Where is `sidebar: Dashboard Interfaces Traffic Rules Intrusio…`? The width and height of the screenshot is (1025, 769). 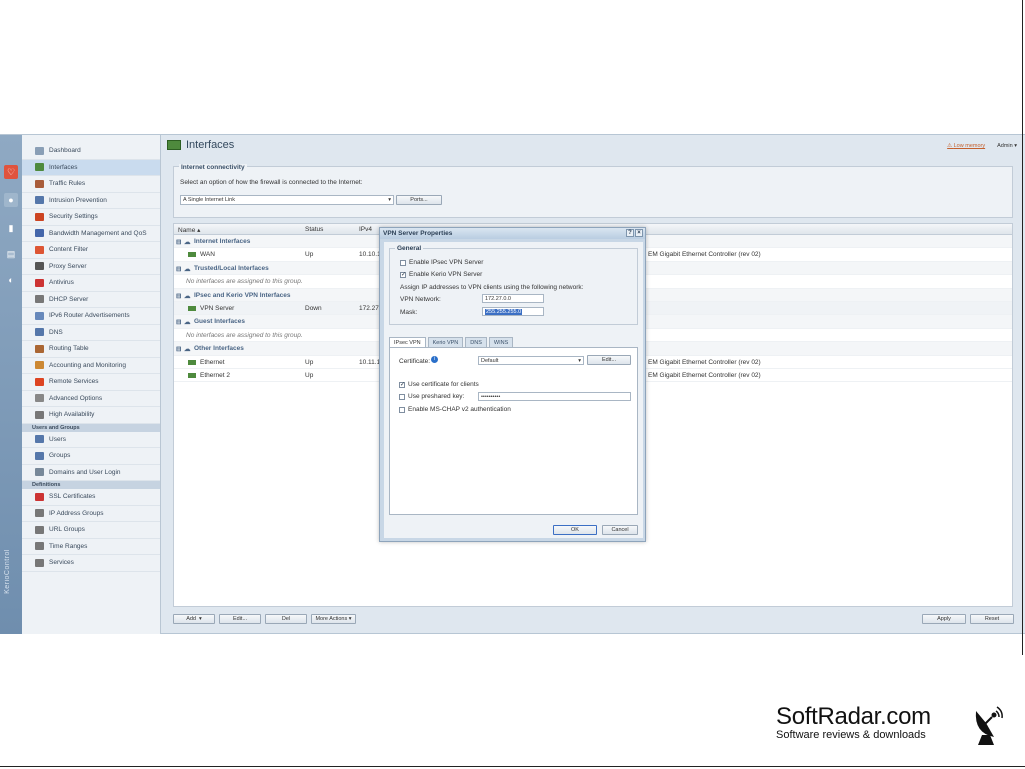
sidebar: Dashboard Interfaces Traffic Rules Intrusio… is located at coordinates (91, 384).